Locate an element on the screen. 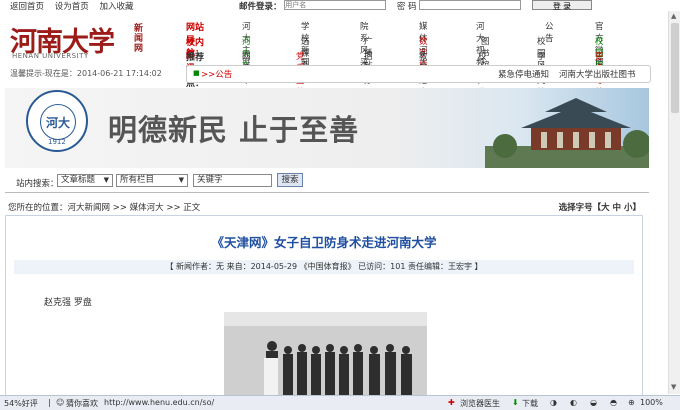 The image size is (680, 410). search-field-select: 文章标题 ▼ is located at coordinates (85, 180).